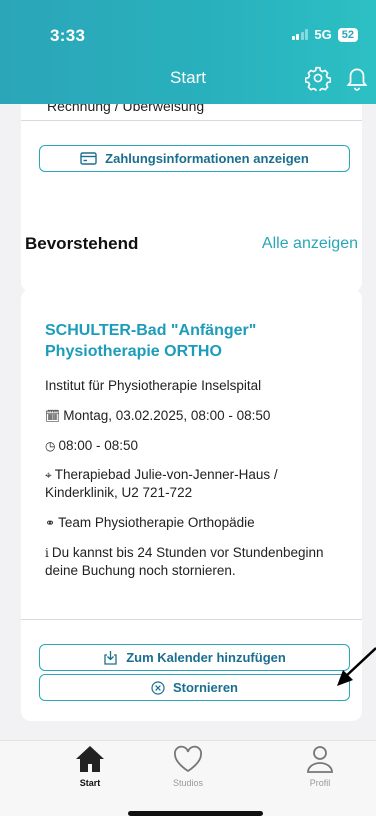 The height and width of the screenshot is (816, 376). I want to click on tab-label-studios: Studios, so click(188, 783).